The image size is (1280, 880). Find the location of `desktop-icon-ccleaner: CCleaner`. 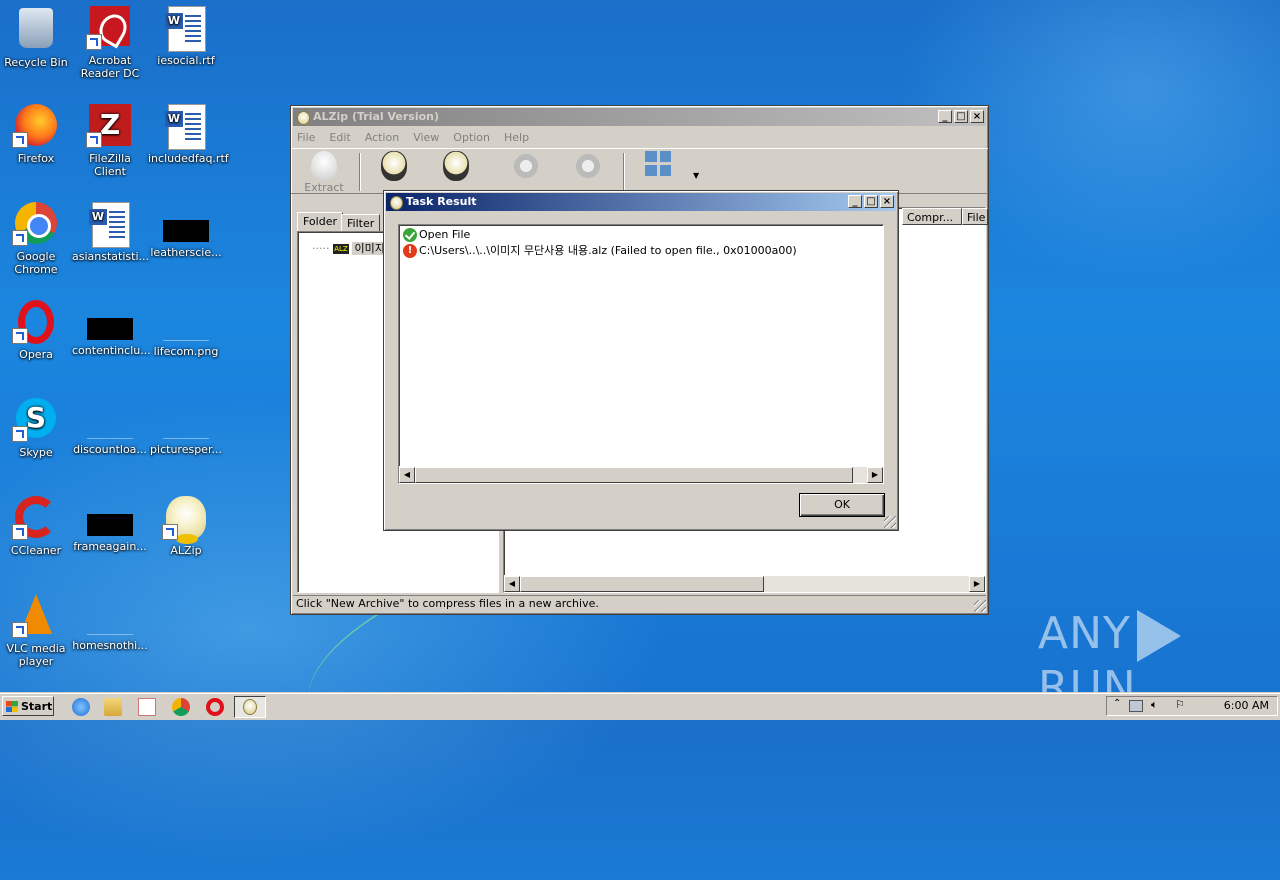

desktop-icon-ccleaner: CCleaner is located at coordinates (37, 526).